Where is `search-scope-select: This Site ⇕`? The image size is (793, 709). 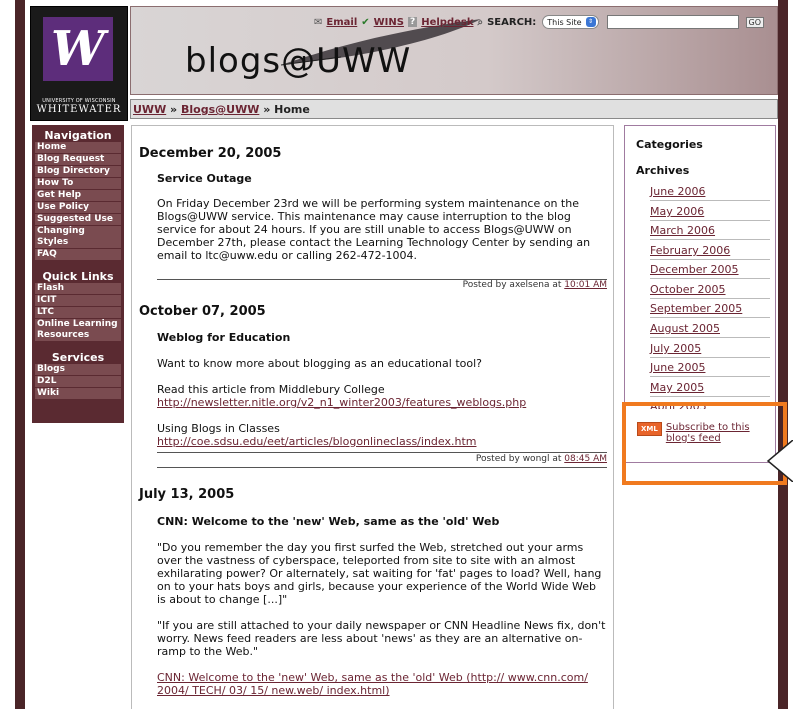
search-scope-select: This Site ⇕ is located at coordinates (570, 22).